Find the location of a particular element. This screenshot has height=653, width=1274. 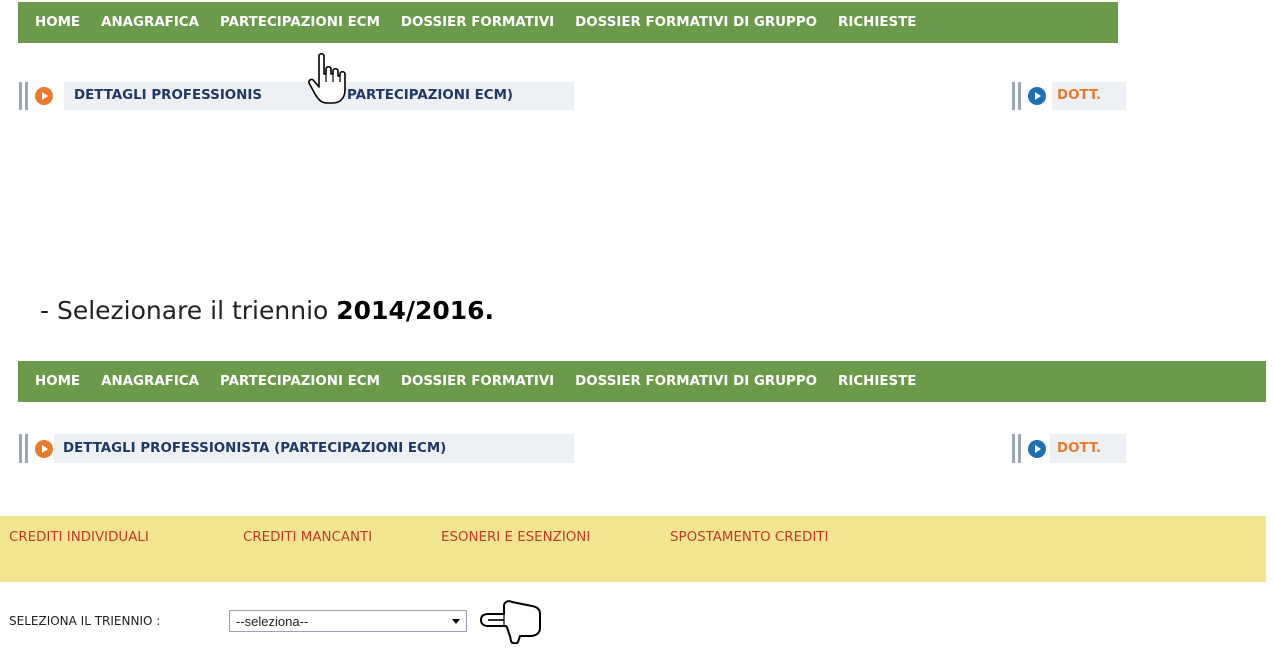

triennio-select-value: --seleziona-- is located at coordinates (272, 621).